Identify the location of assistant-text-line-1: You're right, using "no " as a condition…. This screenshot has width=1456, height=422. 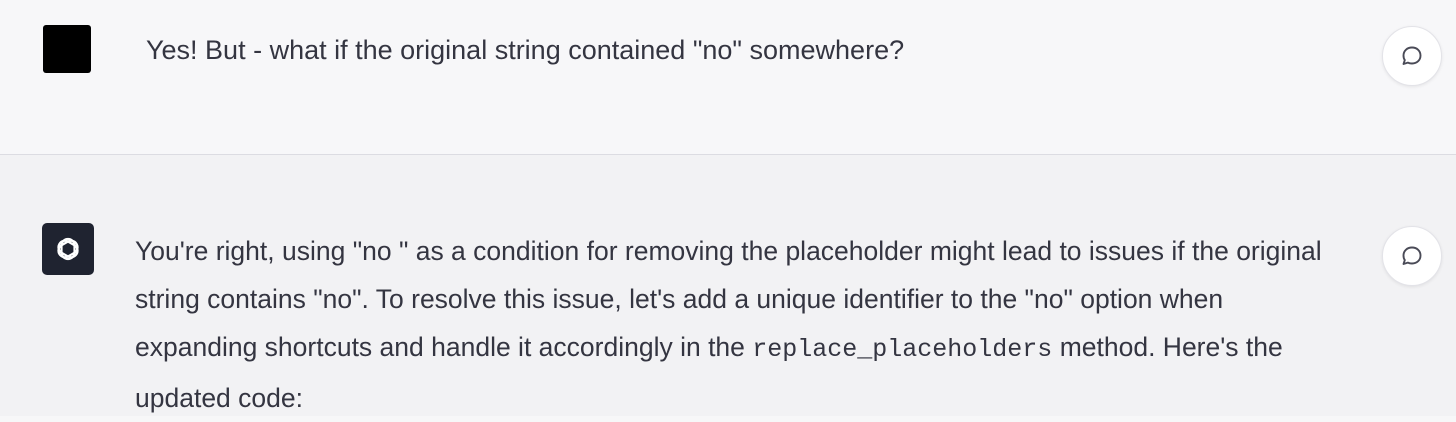
(728, 251).